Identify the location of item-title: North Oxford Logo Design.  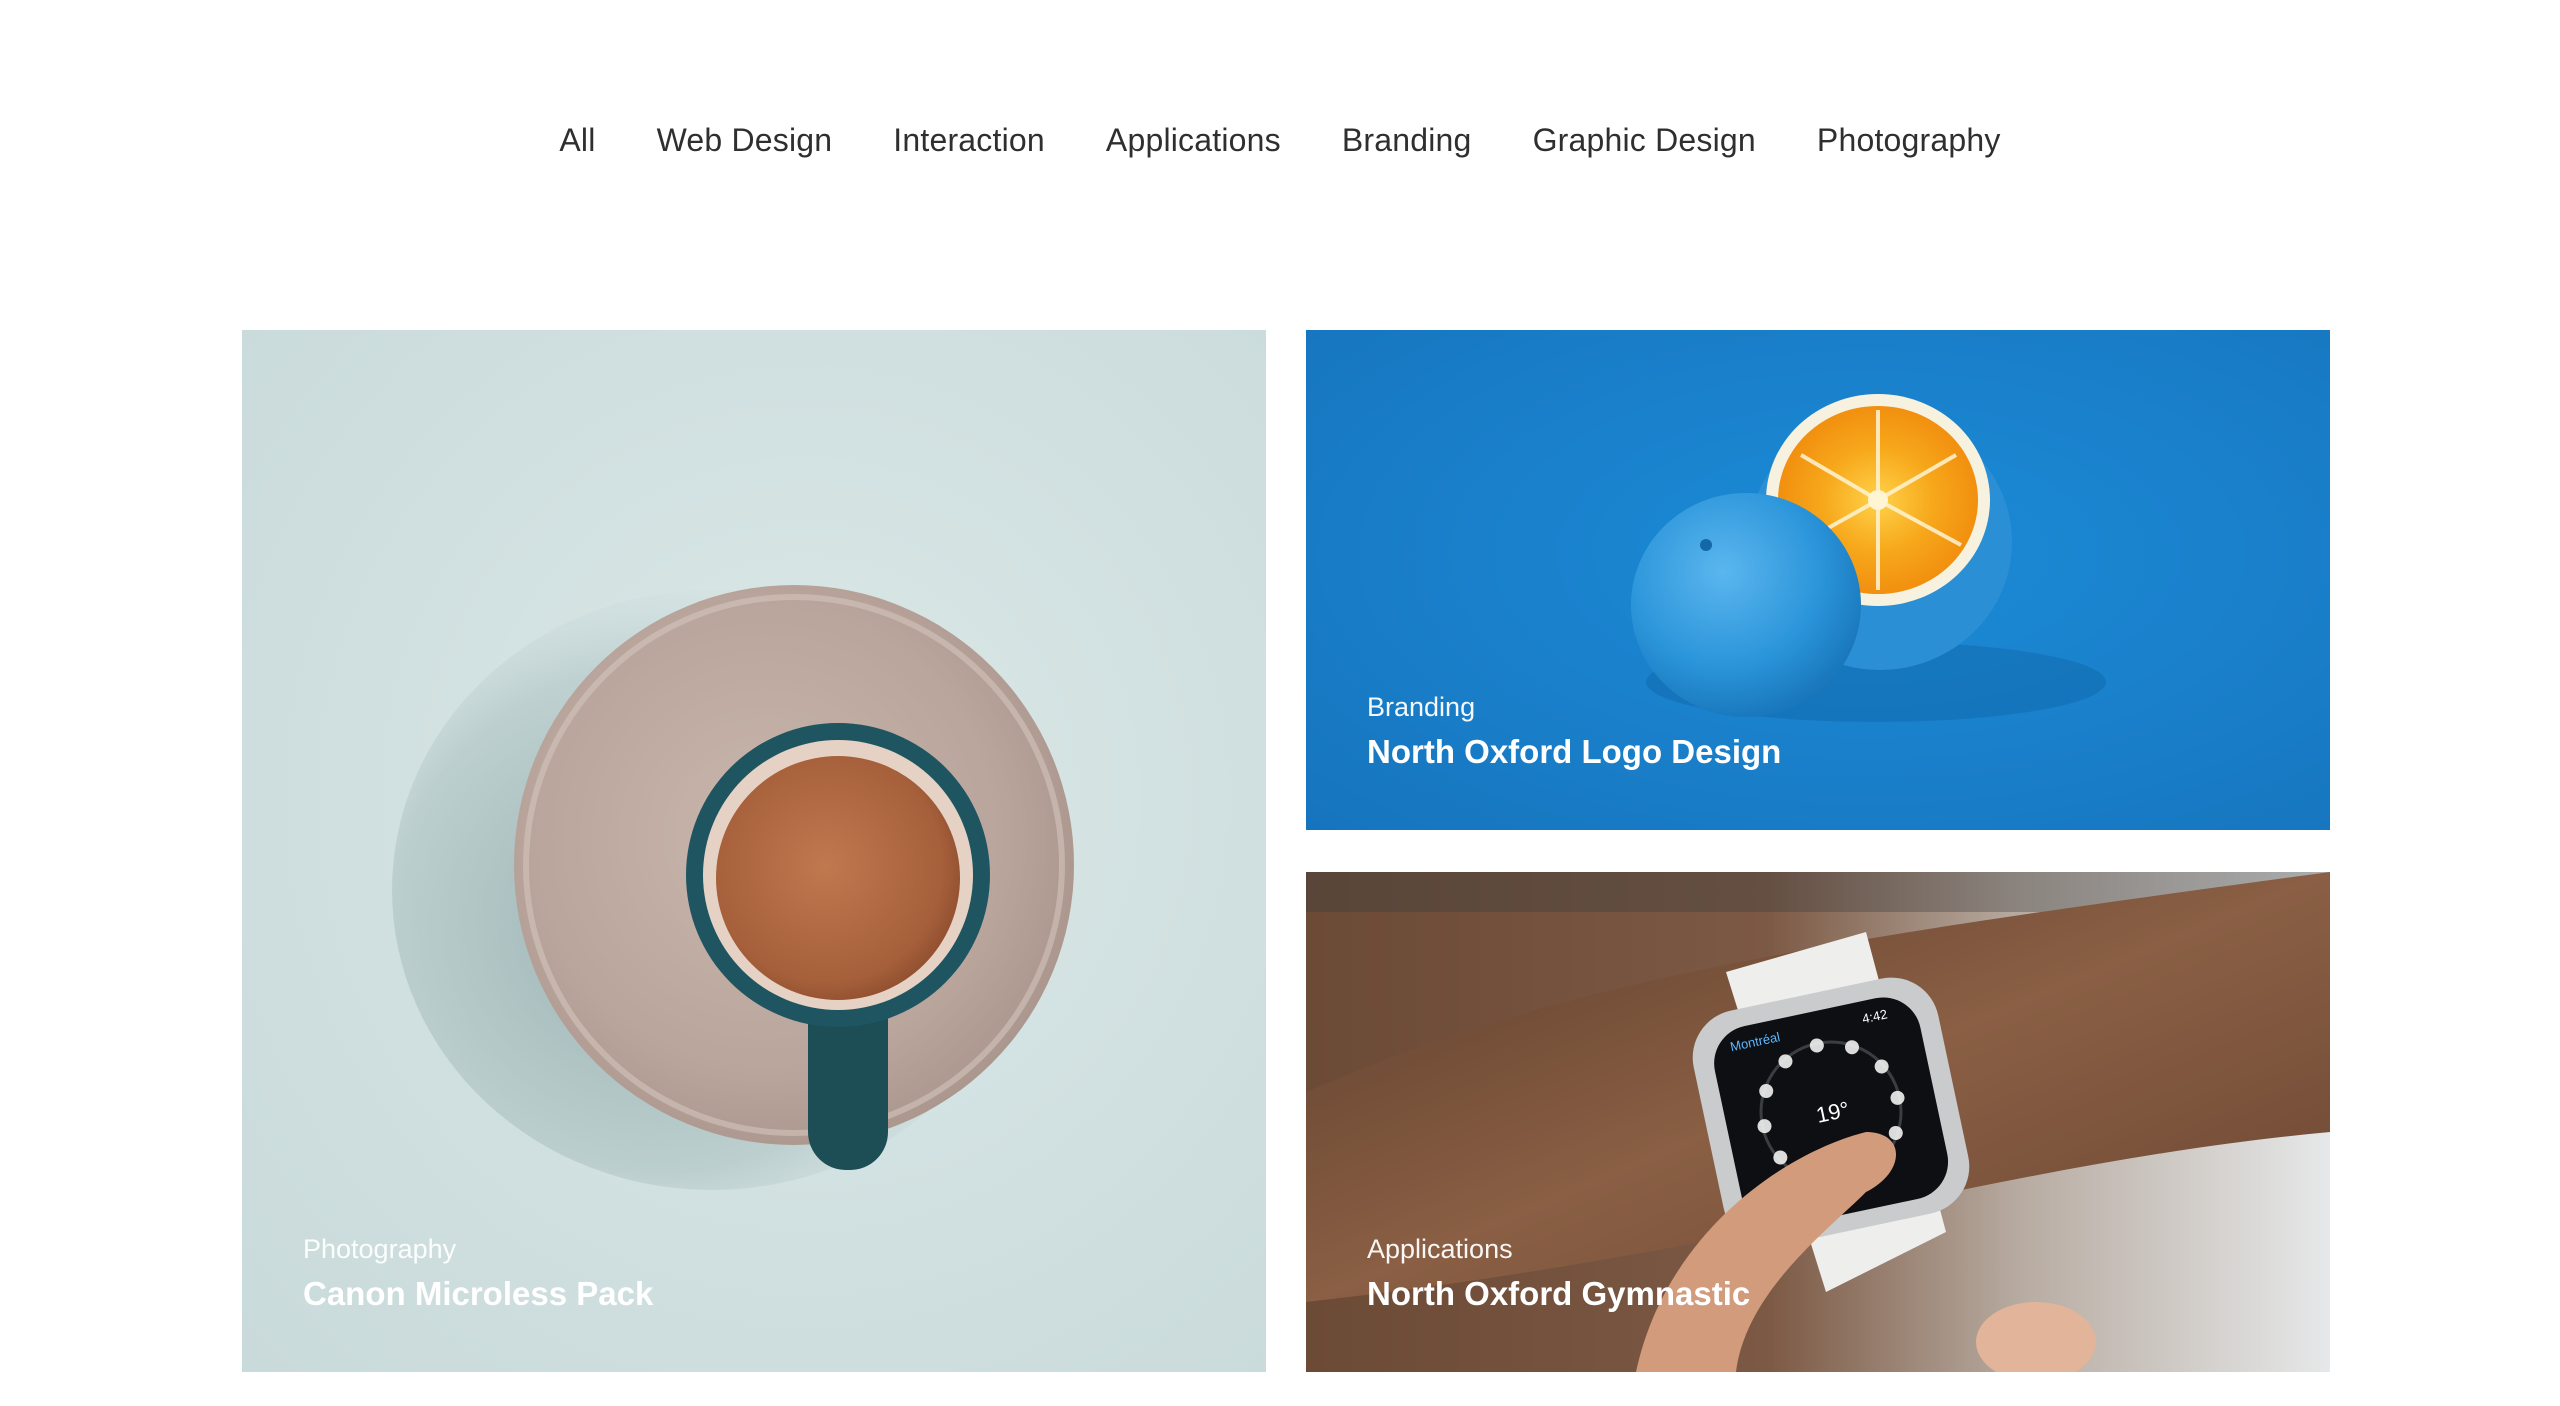
(1574, 752).